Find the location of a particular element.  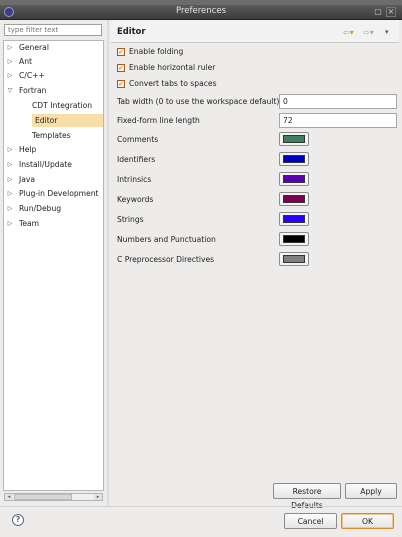

tree-item-java: ▷ Java is located at coordinates (53, 179).